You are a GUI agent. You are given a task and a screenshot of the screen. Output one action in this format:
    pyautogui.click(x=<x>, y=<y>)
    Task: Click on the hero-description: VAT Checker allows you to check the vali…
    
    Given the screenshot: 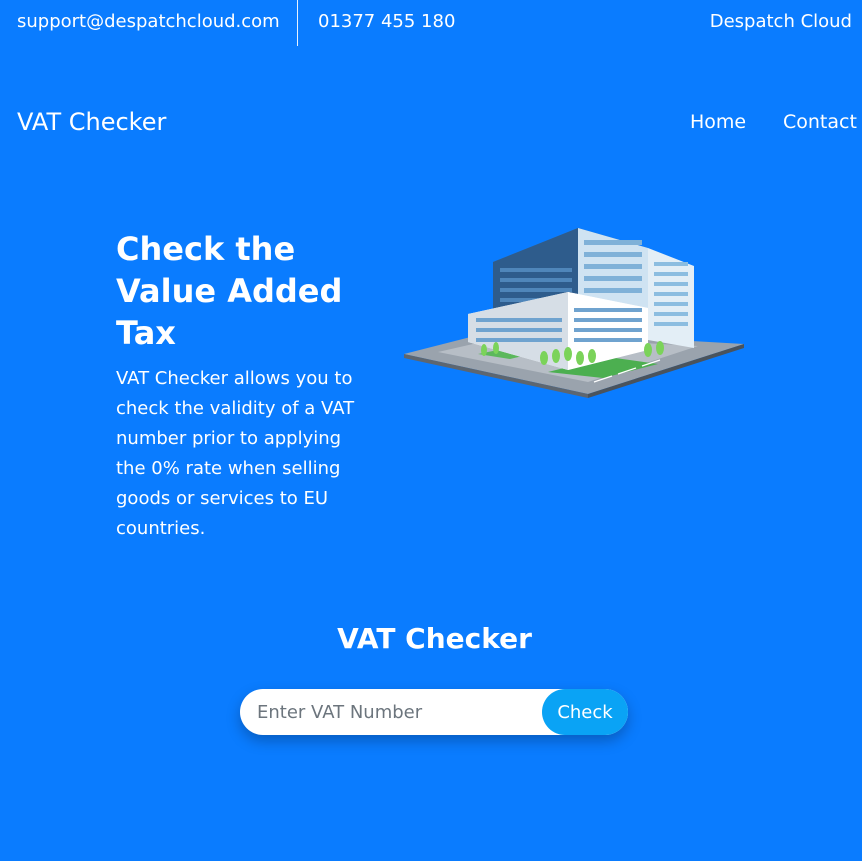 What is the action you would take?
    pyautogui.click(x=235, y=453)
    